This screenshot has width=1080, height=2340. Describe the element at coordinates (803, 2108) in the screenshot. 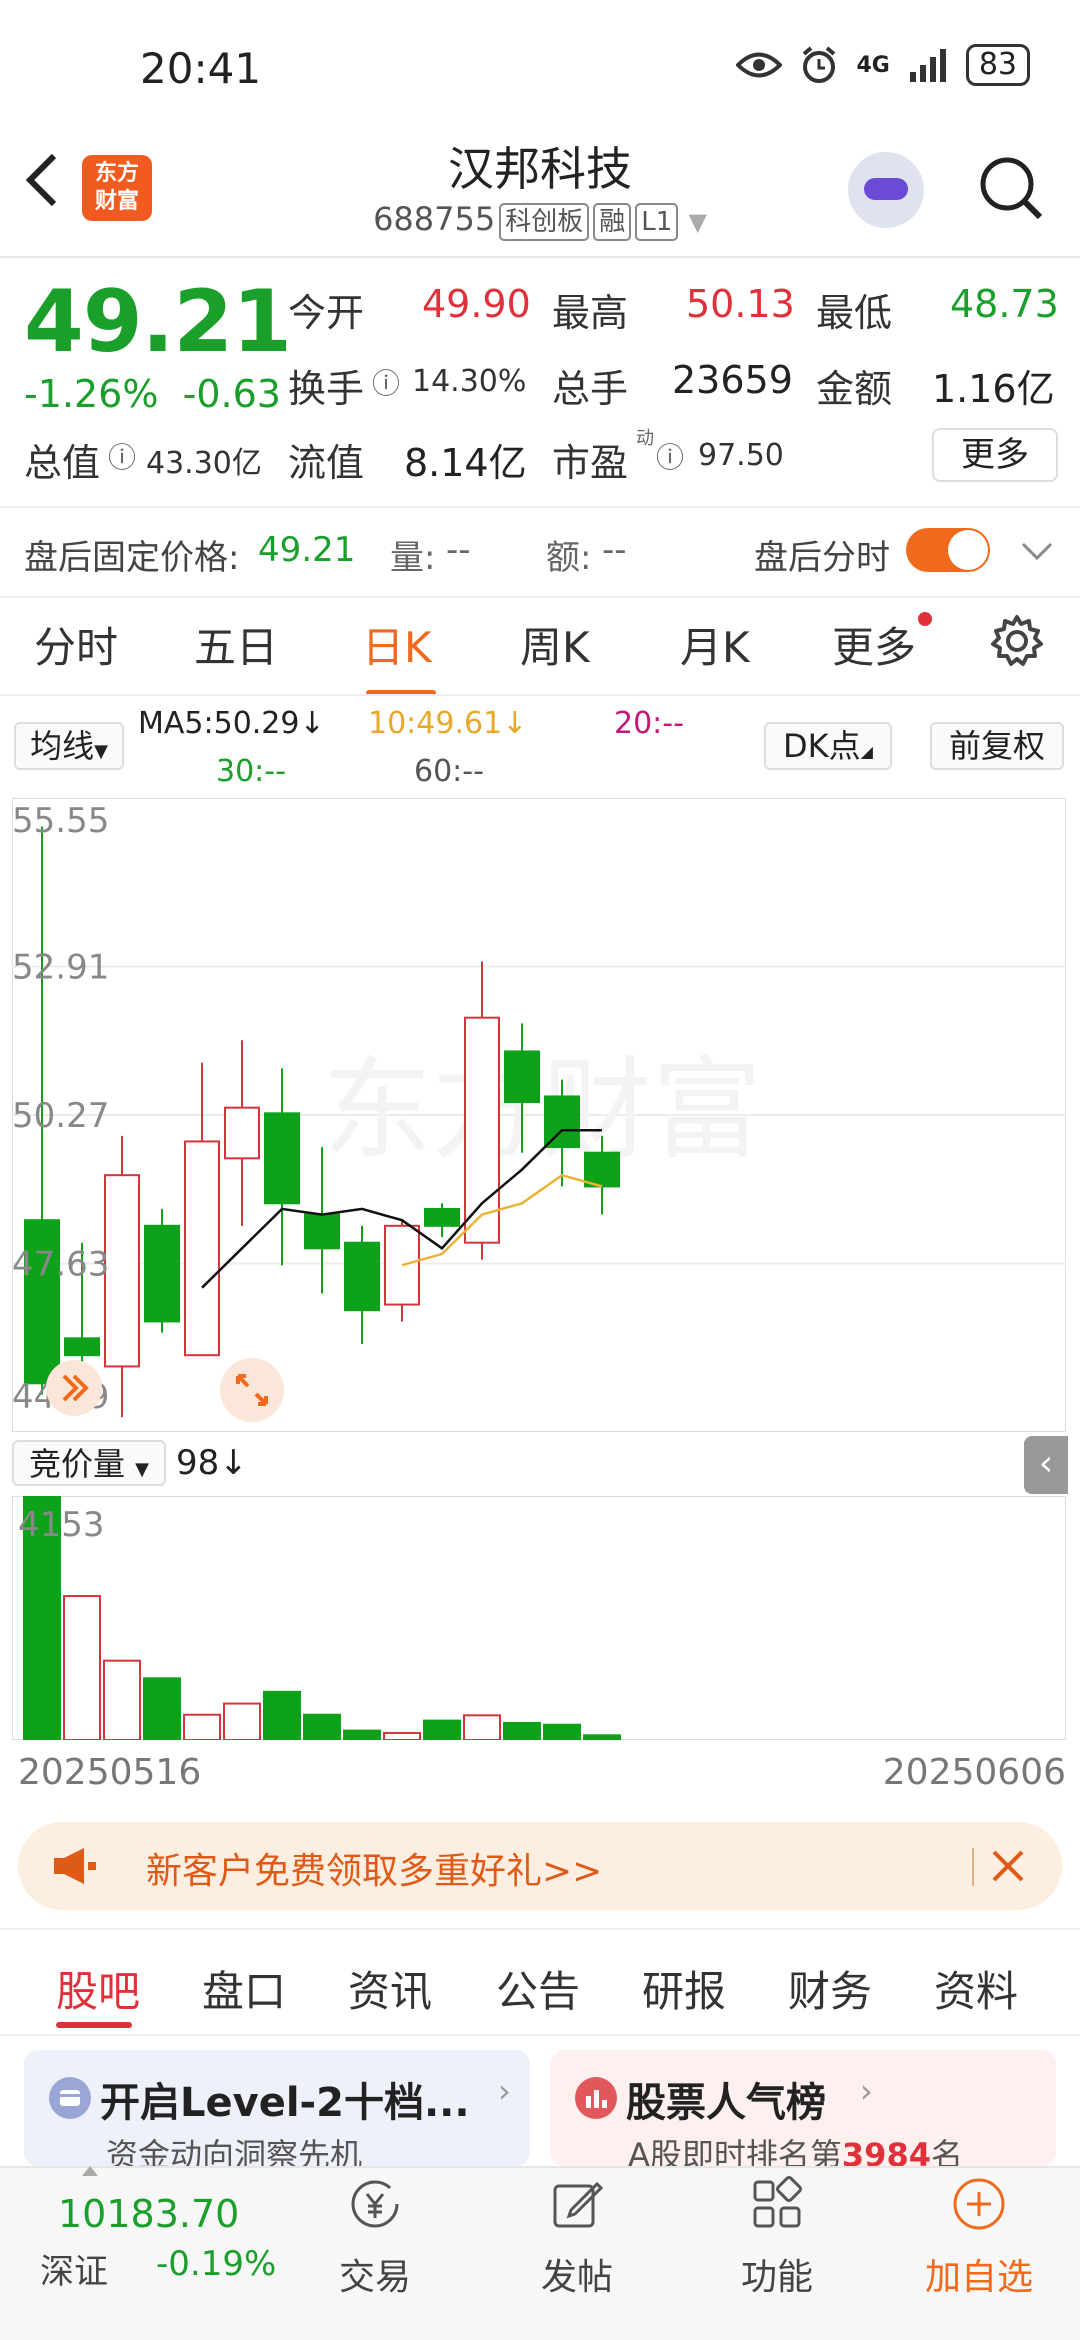

I see `popularity-card: 股票人气榜 › A股即时排名第3984名` at that location.